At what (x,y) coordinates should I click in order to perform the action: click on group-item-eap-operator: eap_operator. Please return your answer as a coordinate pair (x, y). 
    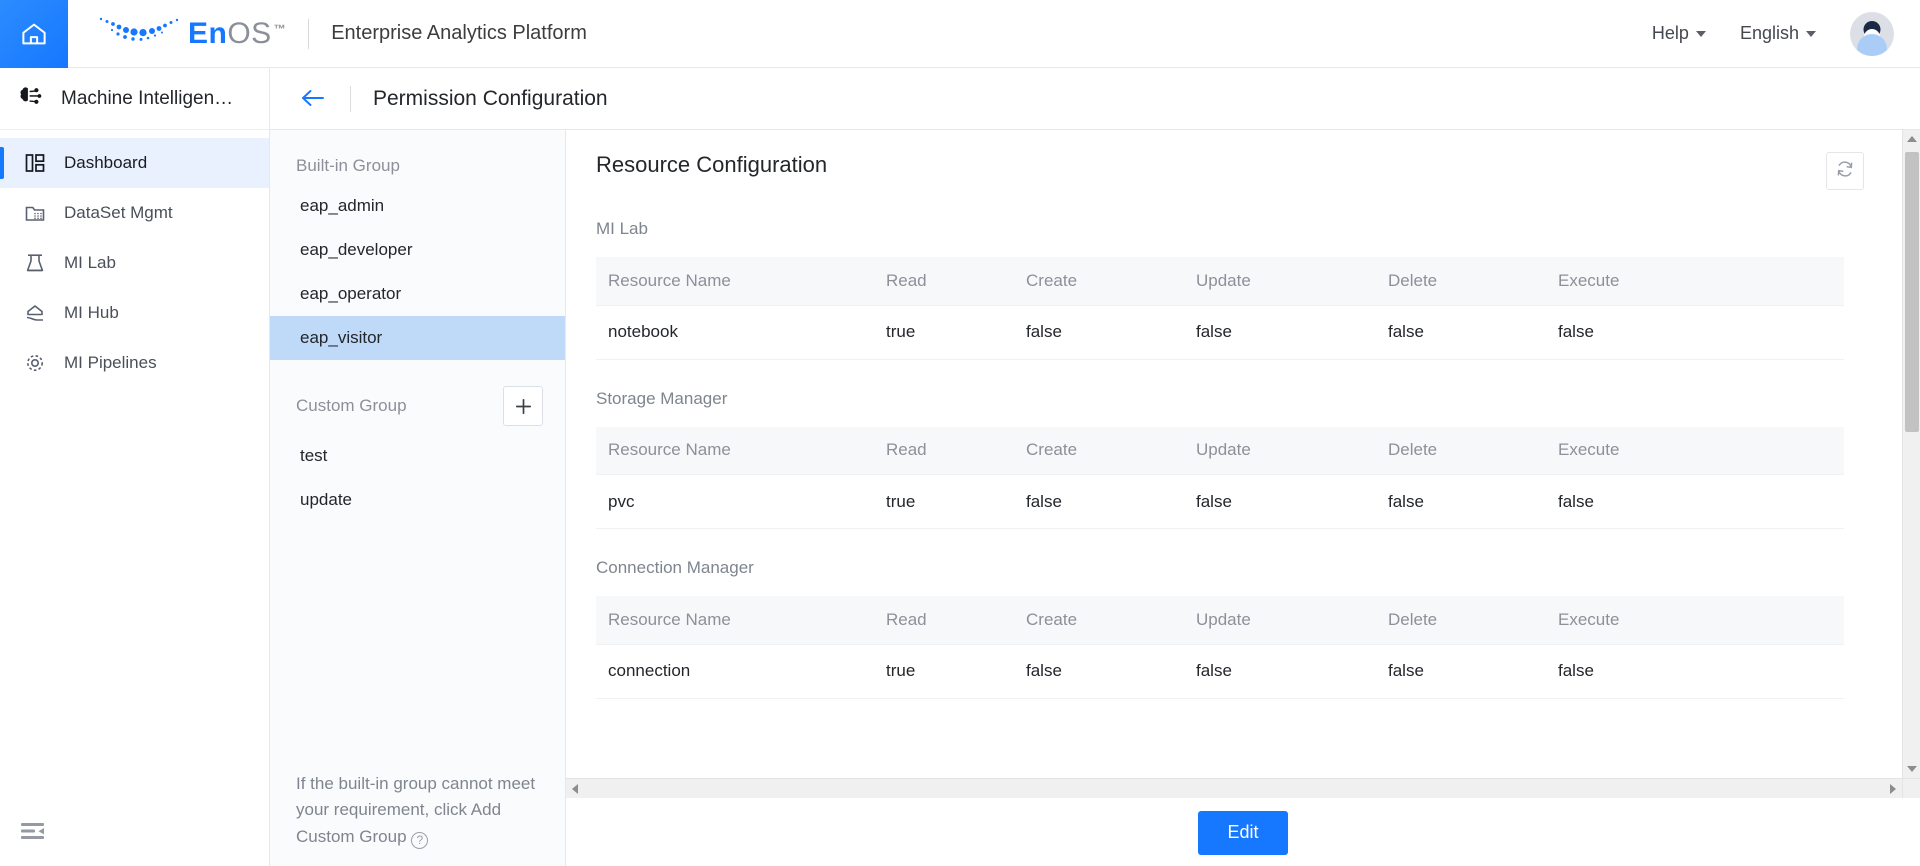
    Looking at the image, I should click on (417, 294).